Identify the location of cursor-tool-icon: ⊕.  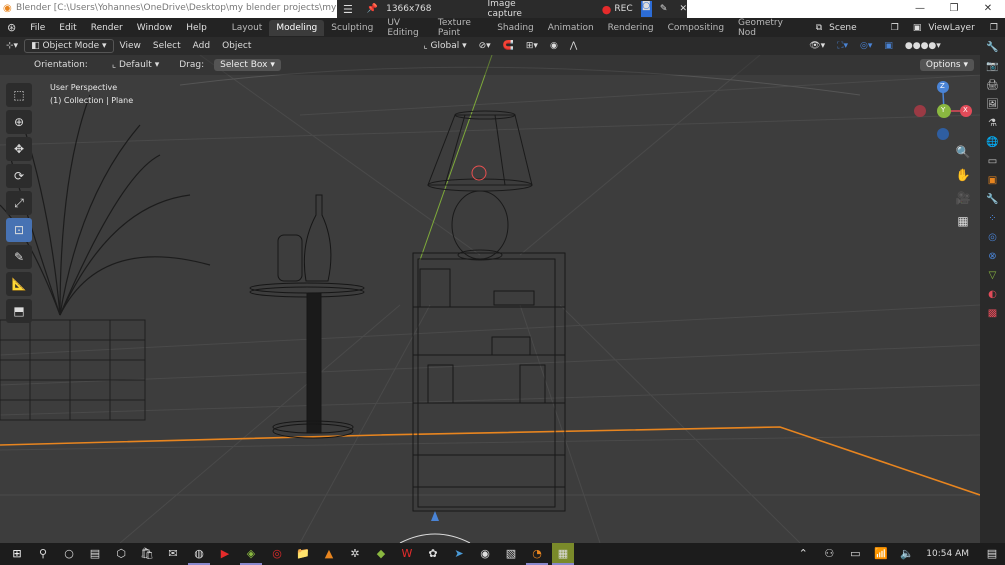
(19, 122).